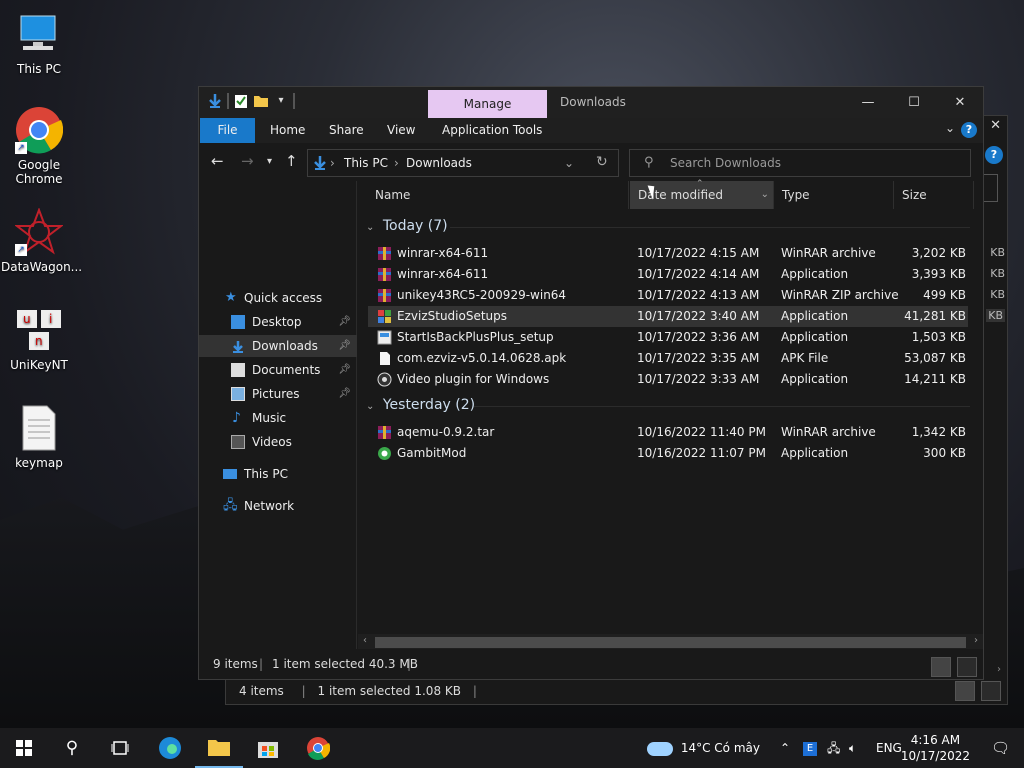 The height and width of the screenshot is (768, 1024). Describe the element at coordinates (969, 130) in the screenshot. I see `help-icon: ?` at that location.